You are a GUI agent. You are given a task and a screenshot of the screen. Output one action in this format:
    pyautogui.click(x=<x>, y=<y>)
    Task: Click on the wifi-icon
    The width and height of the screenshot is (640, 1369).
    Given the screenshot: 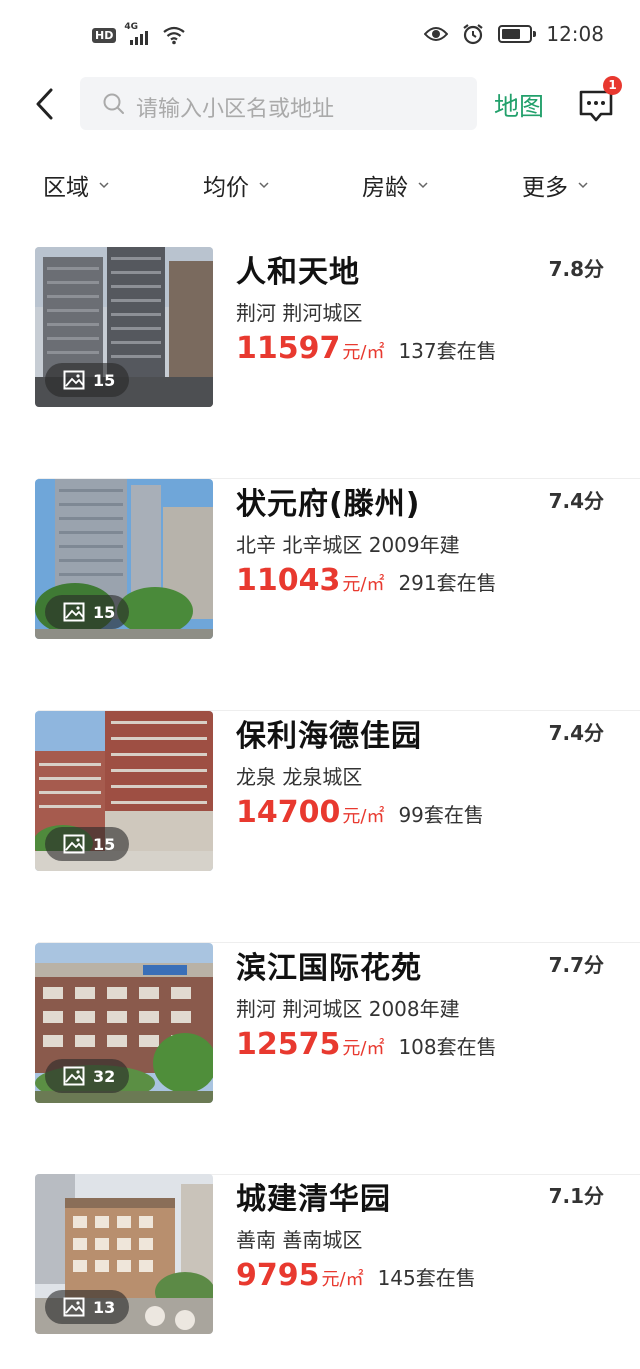 What is the action you would take?
    pyautogui.click(x=174, y=35)
    